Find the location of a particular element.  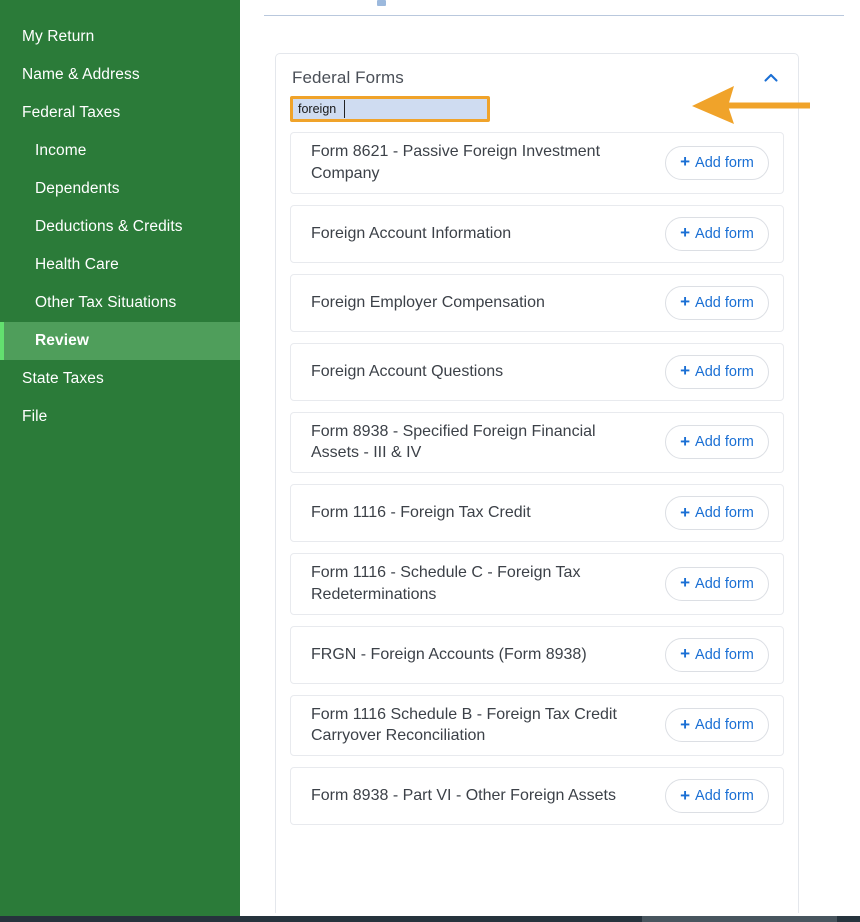

sidebar-item-label: State Taxes is located at coordinates (63, 378).